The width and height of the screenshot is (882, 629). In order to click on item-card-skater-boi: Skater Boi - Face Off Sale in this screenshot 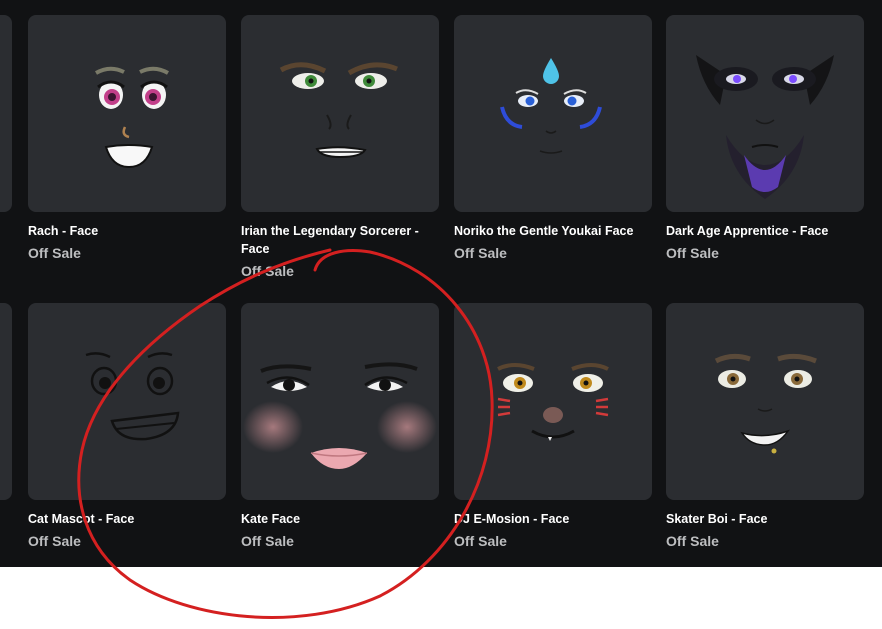, I will do `click(765, 426)`.